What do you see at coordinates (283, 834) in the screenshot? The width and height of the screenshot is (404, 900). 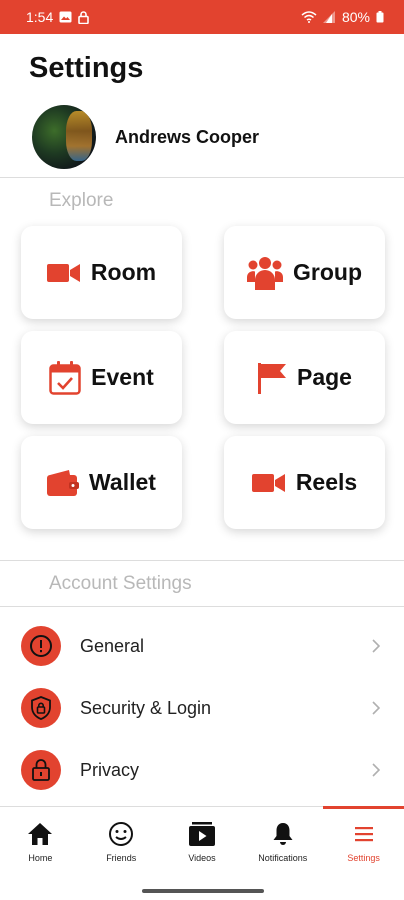 I see `bell-icon` at bounding box center [283, 834].